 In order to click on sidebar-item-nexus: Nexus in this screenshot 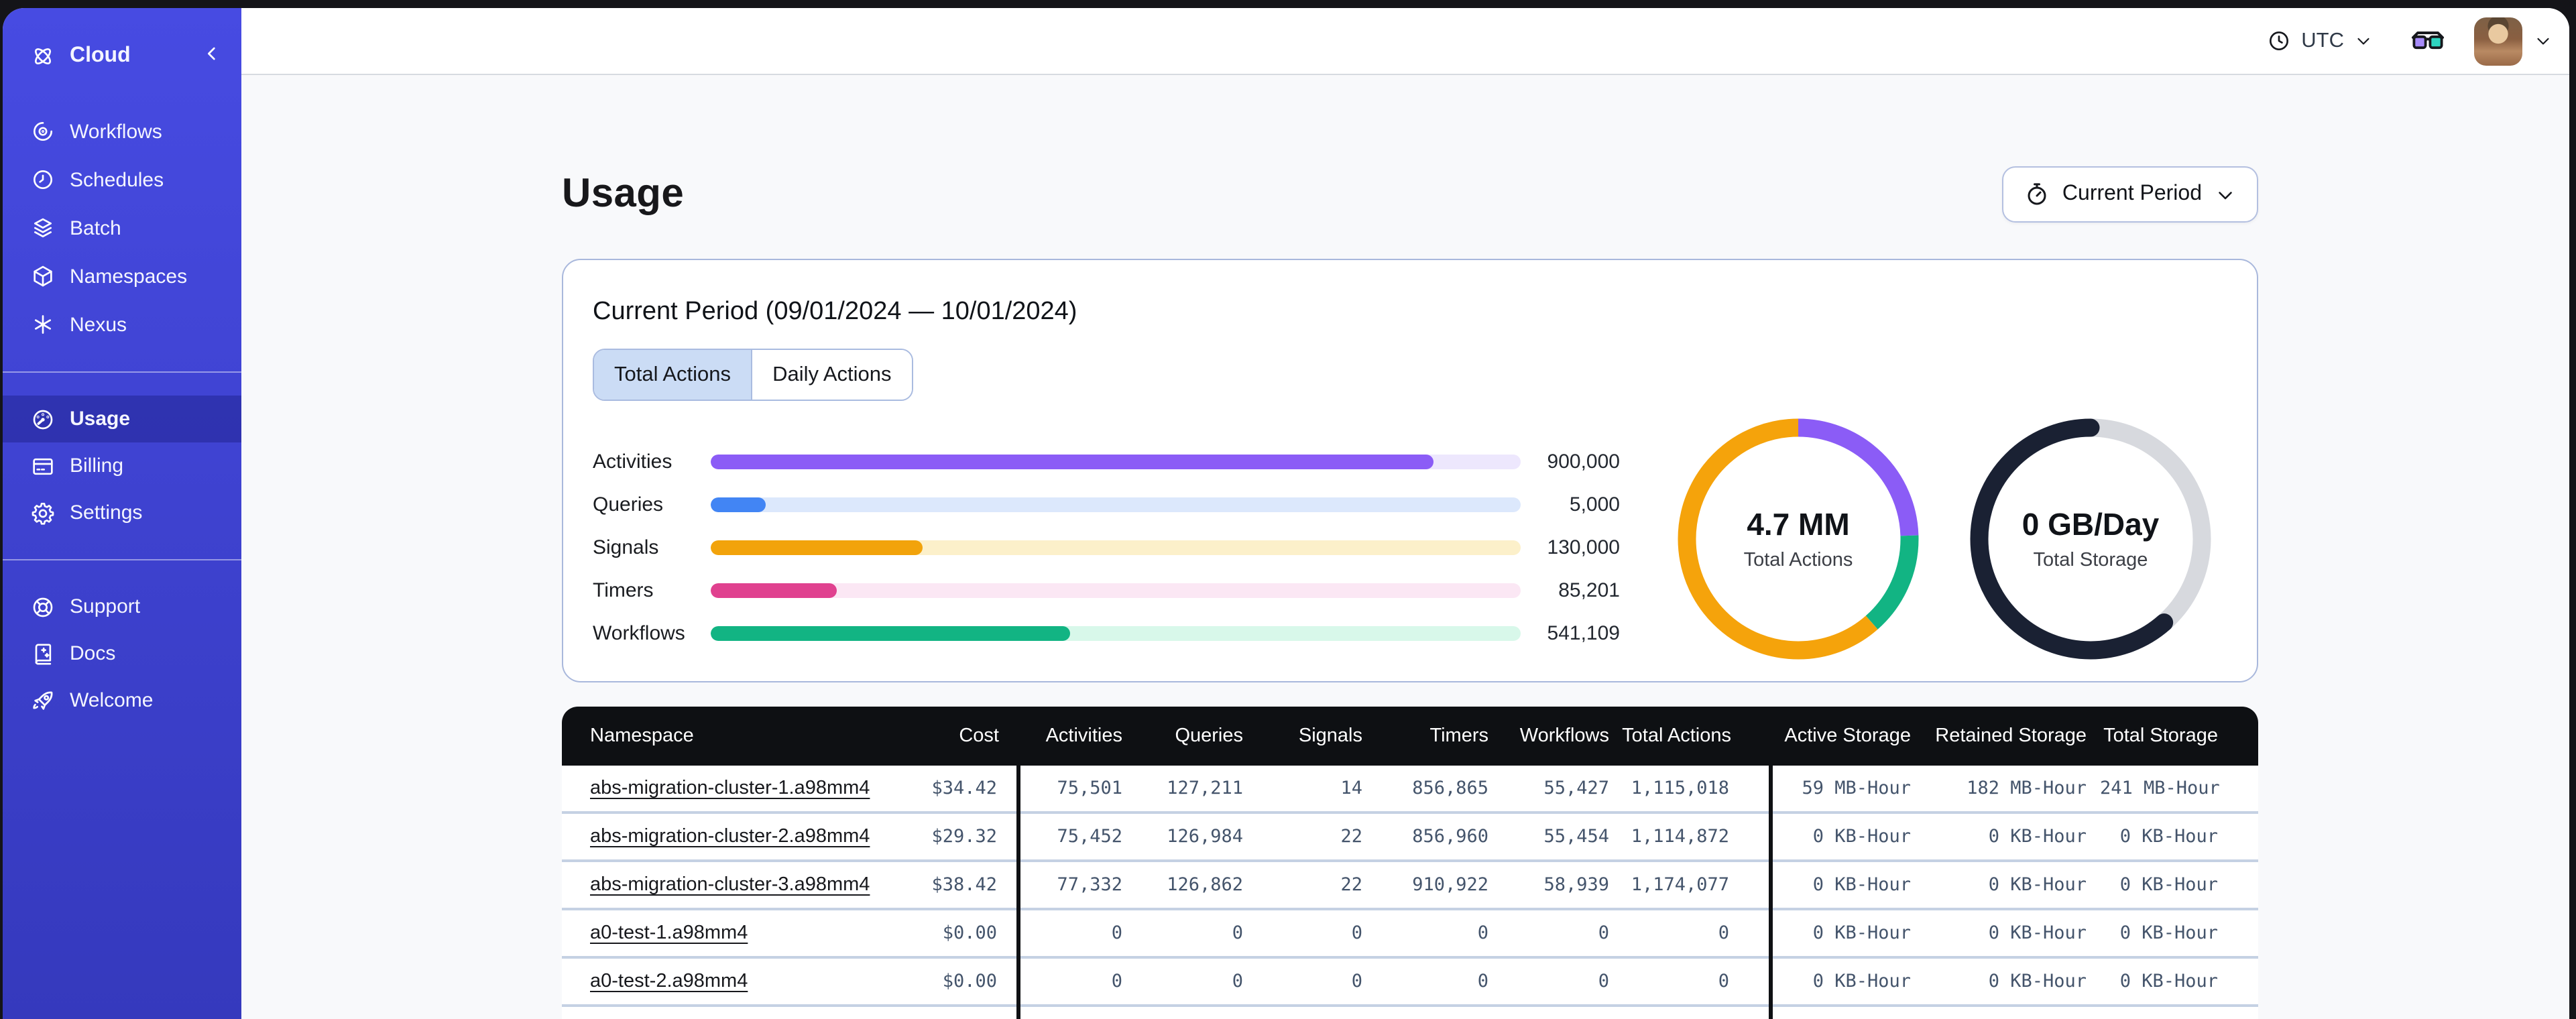, I will do `click(122, 324)`.